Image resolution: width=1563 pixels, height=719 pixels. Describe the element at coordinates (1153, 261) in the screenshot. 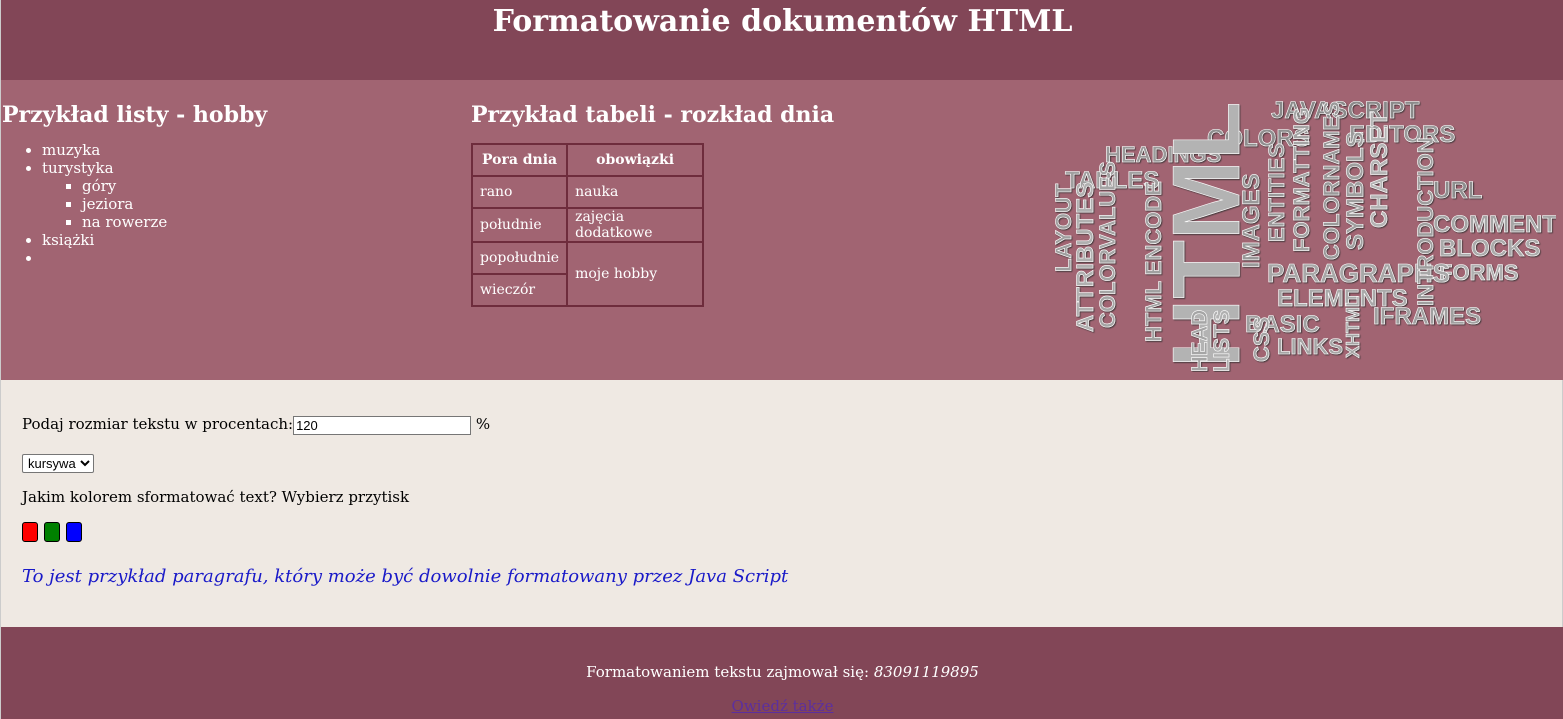

I see `cloud-word: HTML ENCODE` at that location.